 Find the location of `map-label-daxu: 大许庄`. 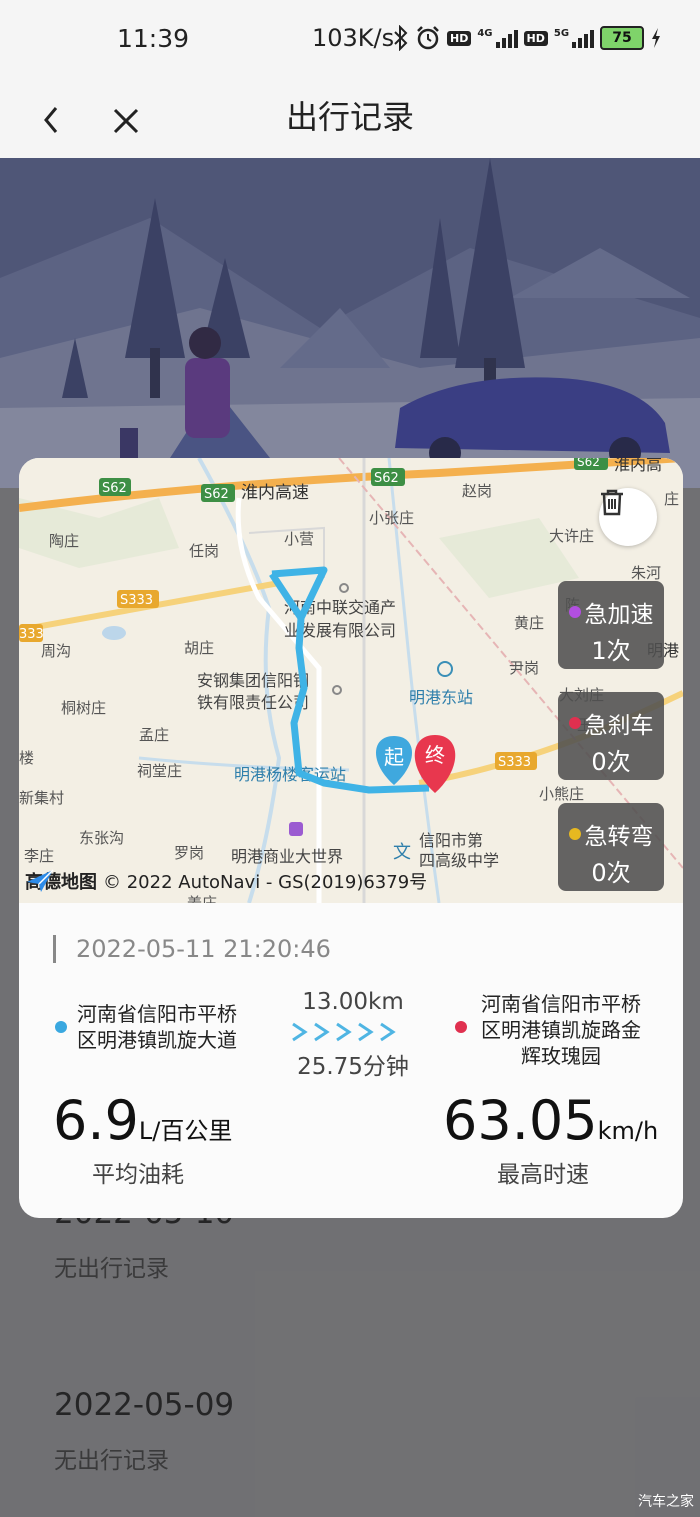

map-label-daxu: 大许庄 is located at coordinates (571, 536).